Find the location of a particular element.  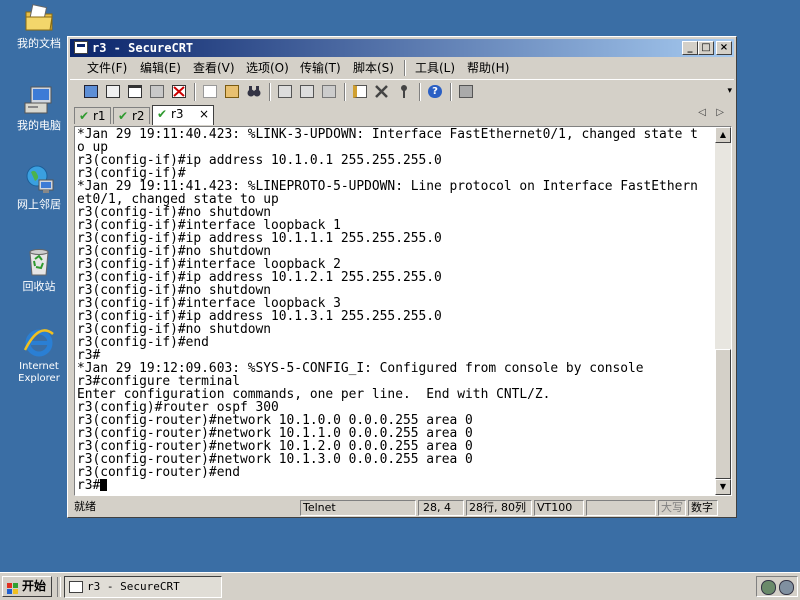

tab-r3: ✔ r3 × is located at coordinates (183, 115).